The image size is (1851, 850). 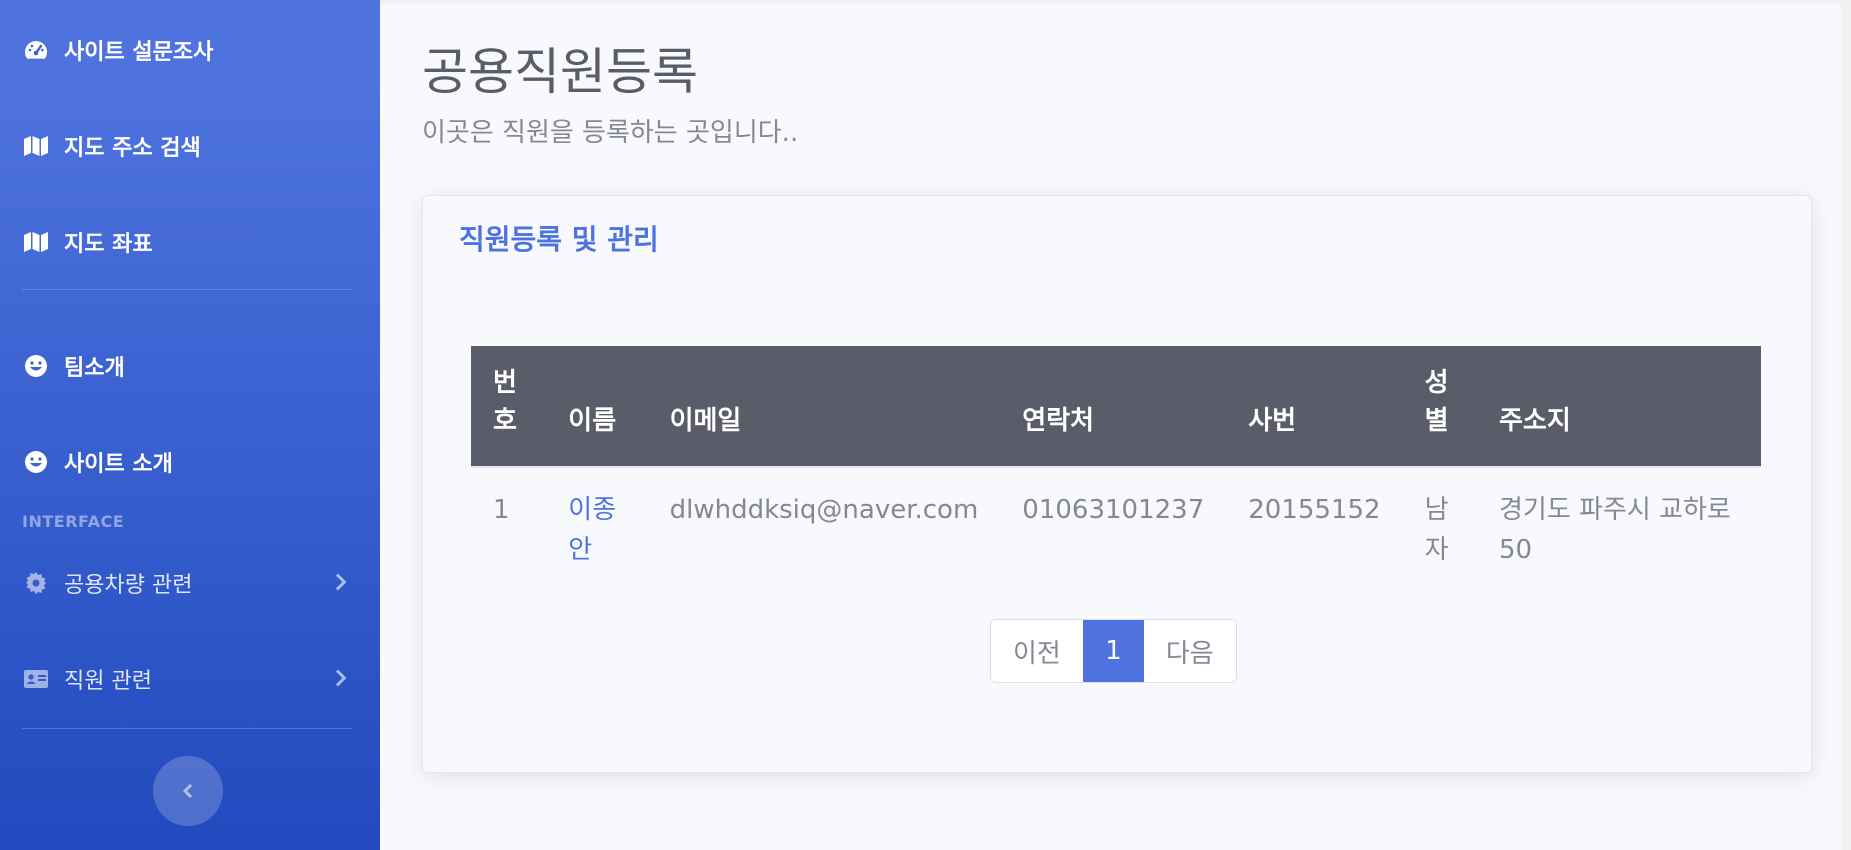 I want to click on column-header-gender: 성별, so click(x=1439, y=407).